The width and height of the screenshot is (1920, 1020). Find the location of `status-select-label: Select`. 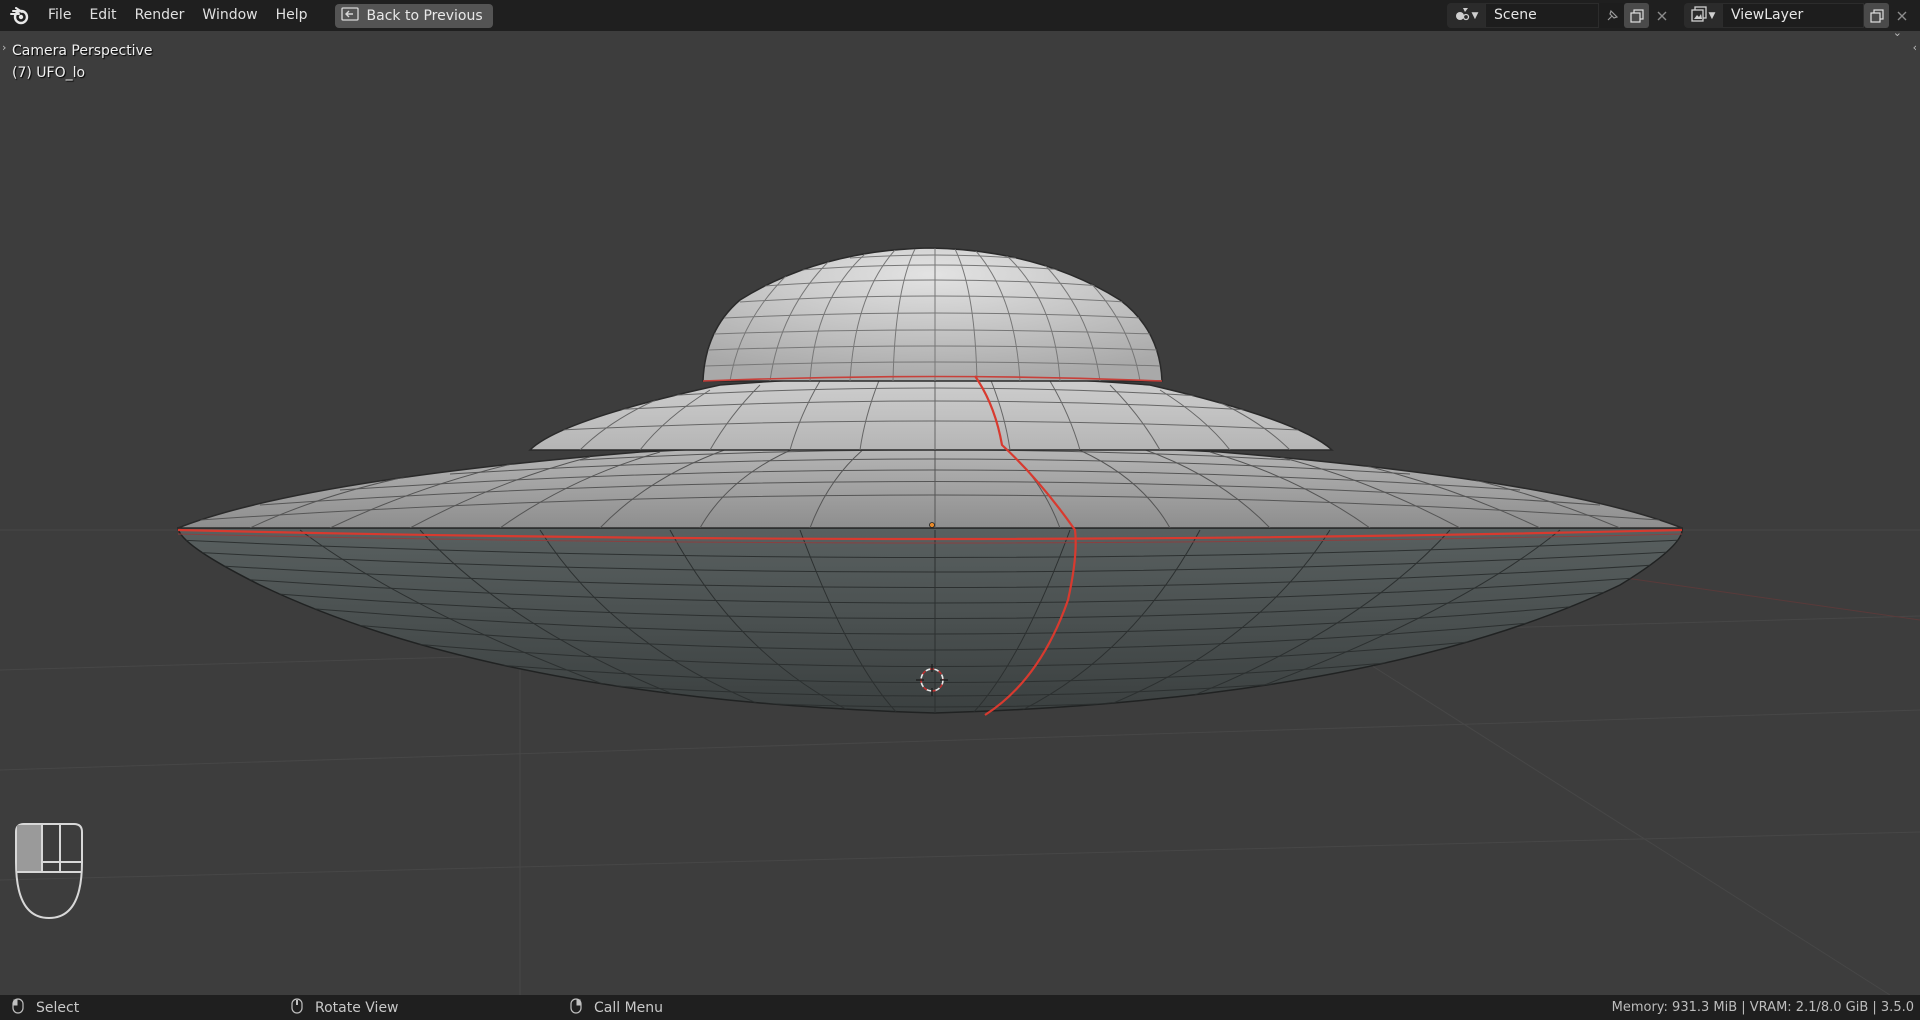

status-select-label: Select is located at coordinates (58, 1007).